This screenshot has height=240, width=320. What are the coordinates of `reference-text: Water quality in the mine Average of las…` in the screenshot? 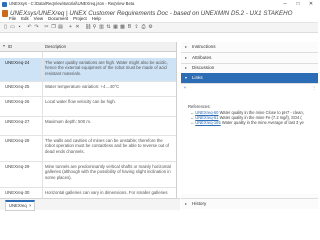 It's located at (262, 122).